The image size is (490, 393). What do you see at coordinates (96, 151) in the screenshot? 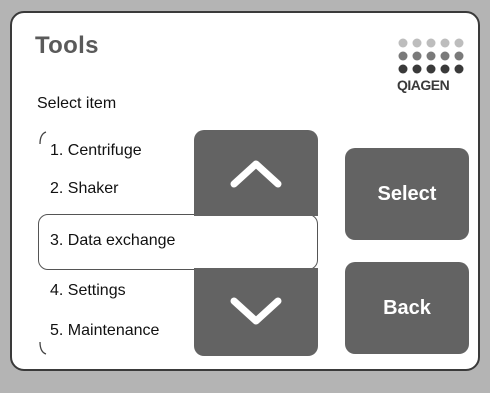
I see `list-item-centrifuge: 1. Centrifuge` at bounding box center [96, 151].